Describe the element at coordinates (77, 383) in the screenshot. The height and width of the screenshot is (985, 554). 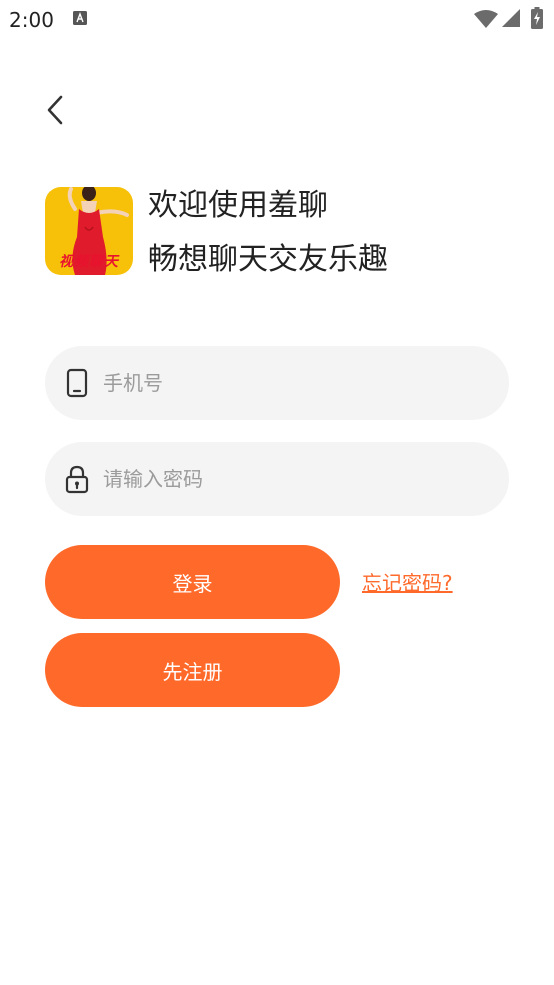
I see `phone-icon` at that location.